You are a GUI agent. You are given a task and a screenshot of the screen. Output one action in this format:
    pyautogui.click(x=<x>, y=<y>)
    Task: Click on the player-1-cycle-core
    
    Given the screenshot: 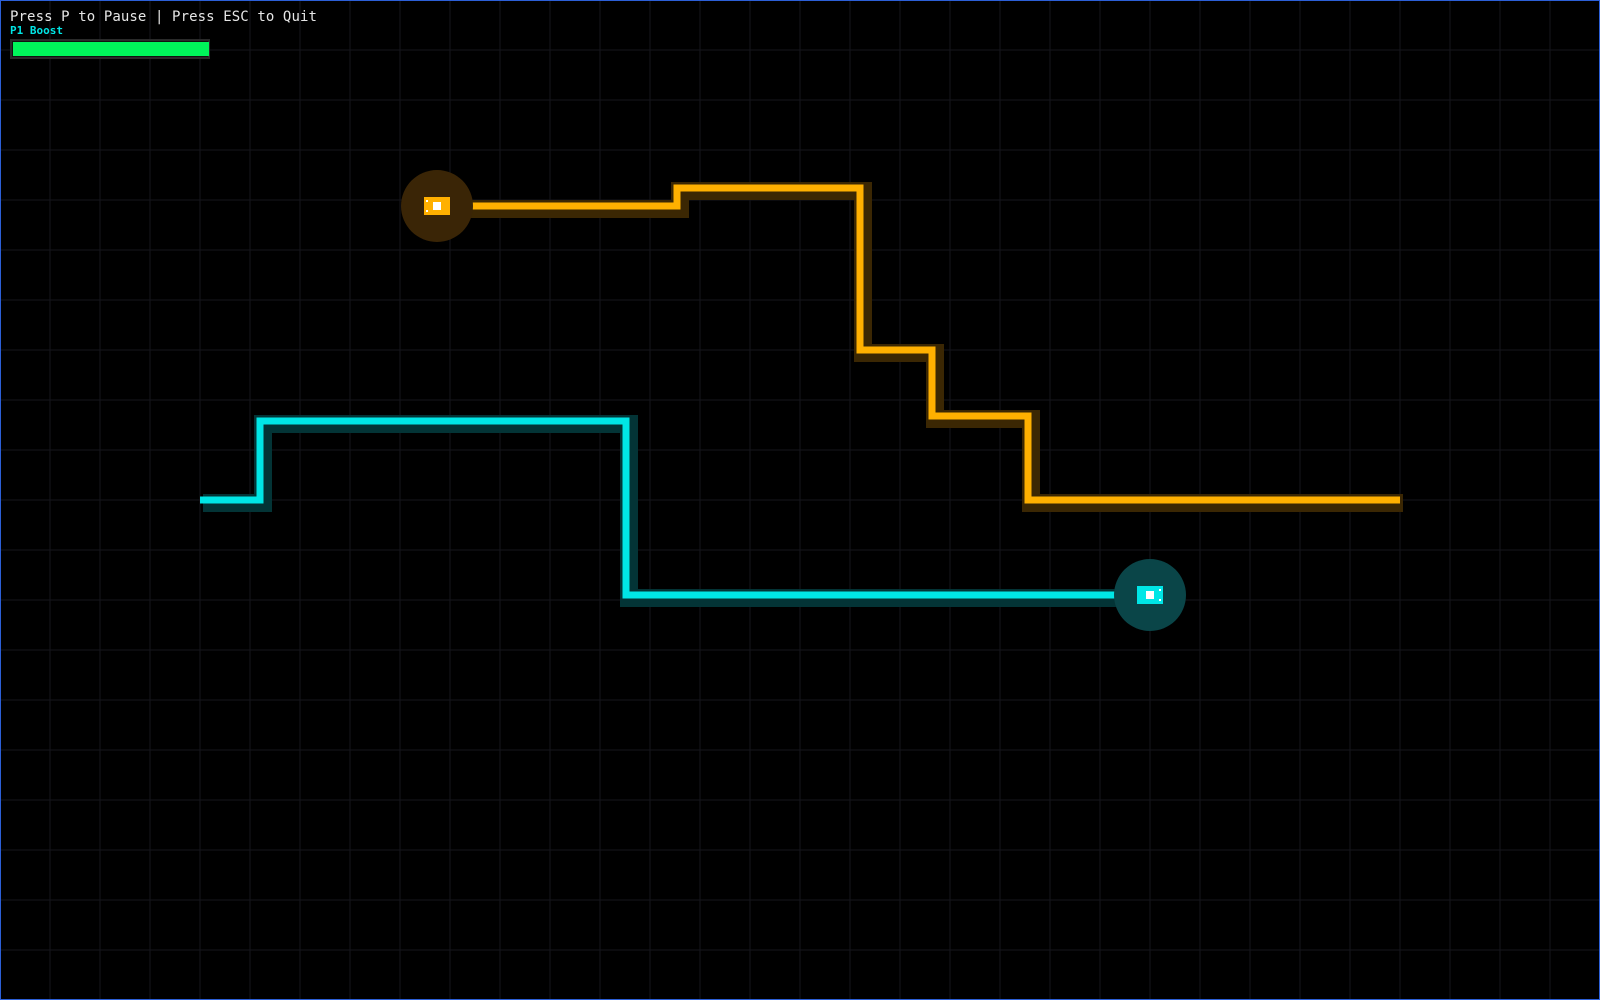 What is the action you would take?
    pyautogui.click(x=1150, y=595)
    